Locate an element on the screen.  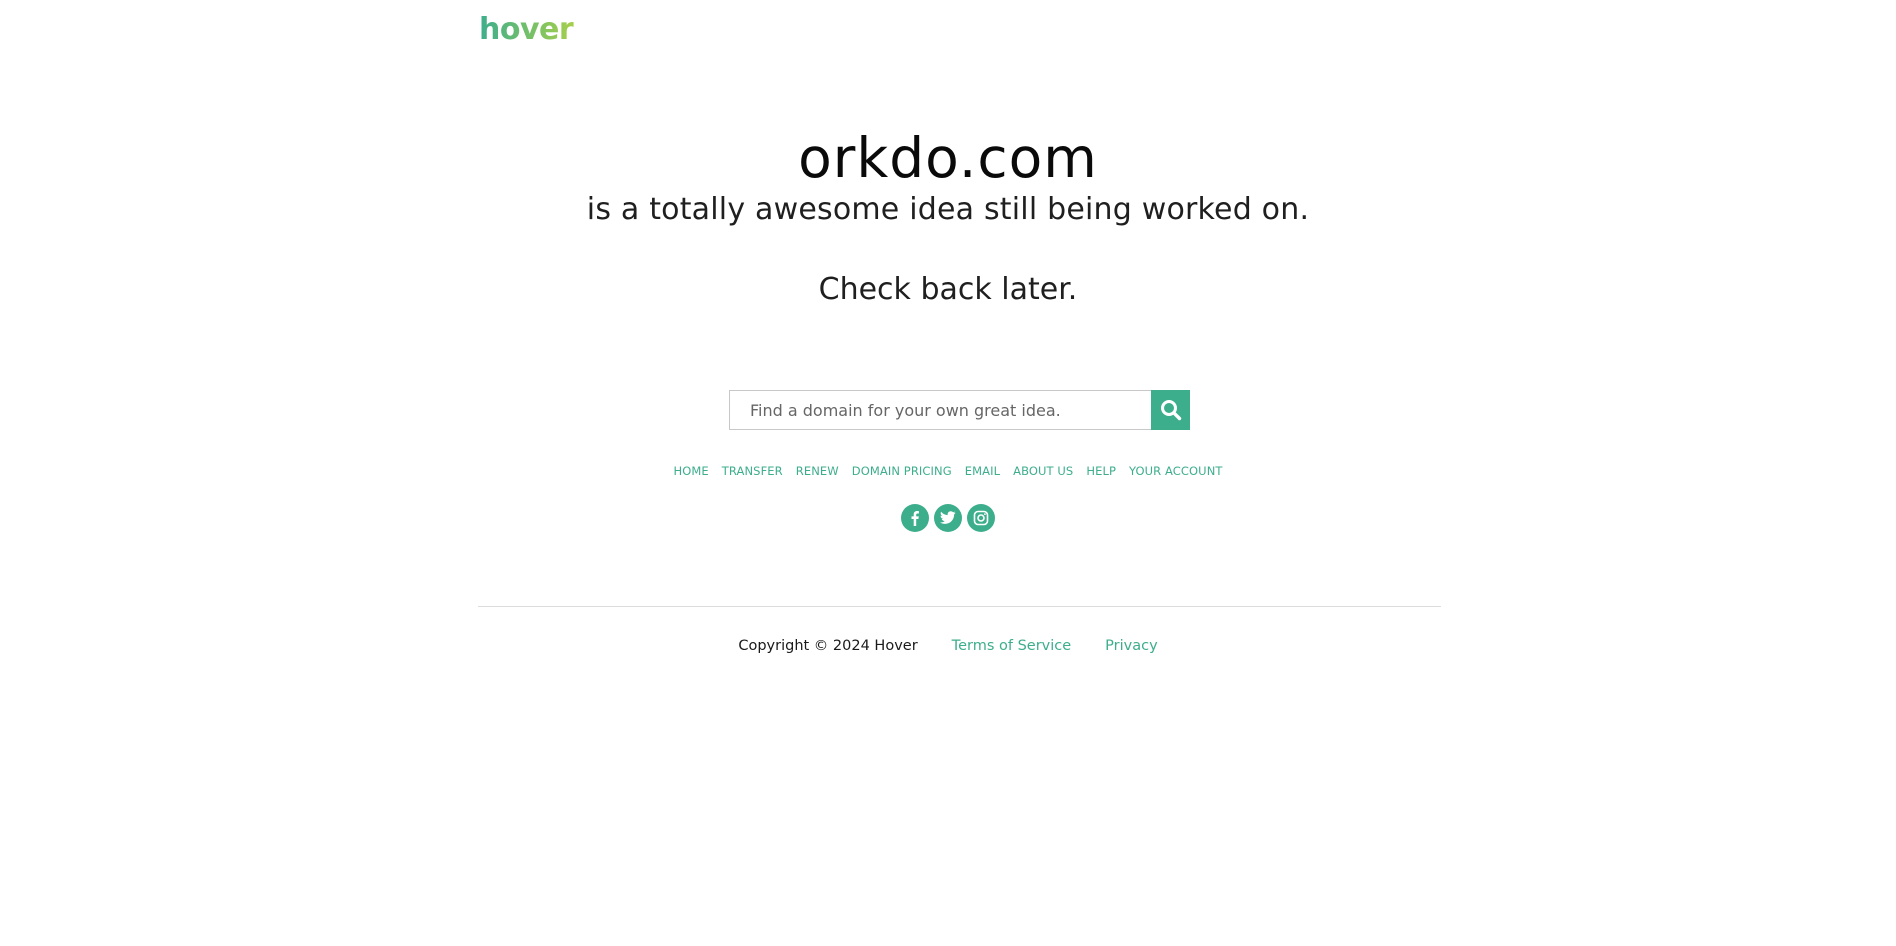
nav-link-transfer: TRANSFER is located at coordinates (752, 471).